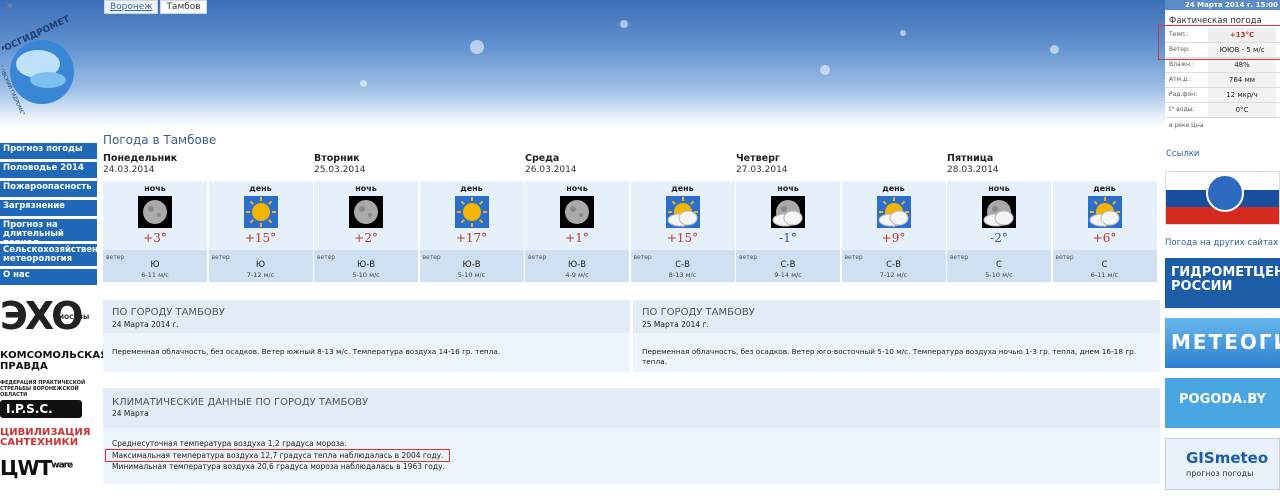 This screenshot has height=496, width=1280. Describe the element at coordinates (1182, 109) in the screenshot. I see `weather-label: t° воды:` at that location.